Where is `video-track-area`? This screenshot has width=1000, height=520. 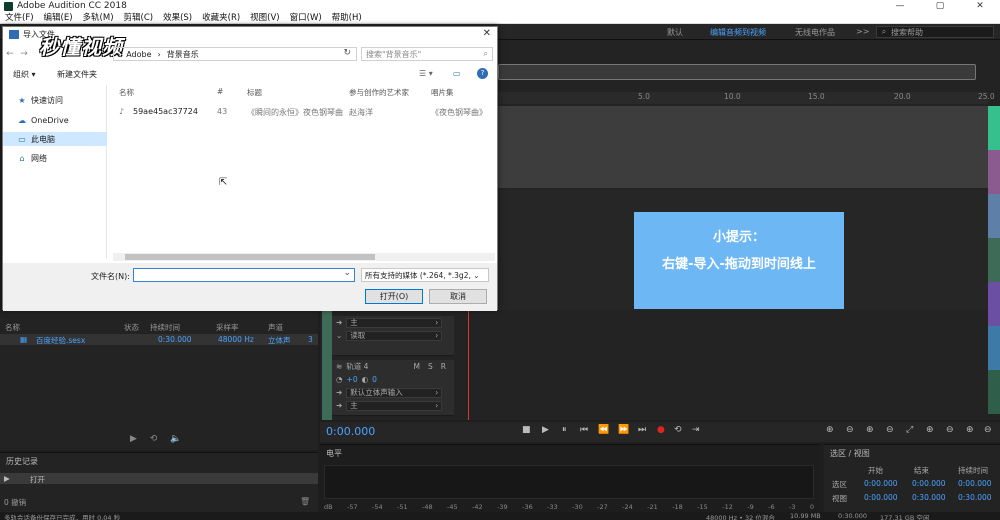 video-track-area is located at coordinates (743, 147).